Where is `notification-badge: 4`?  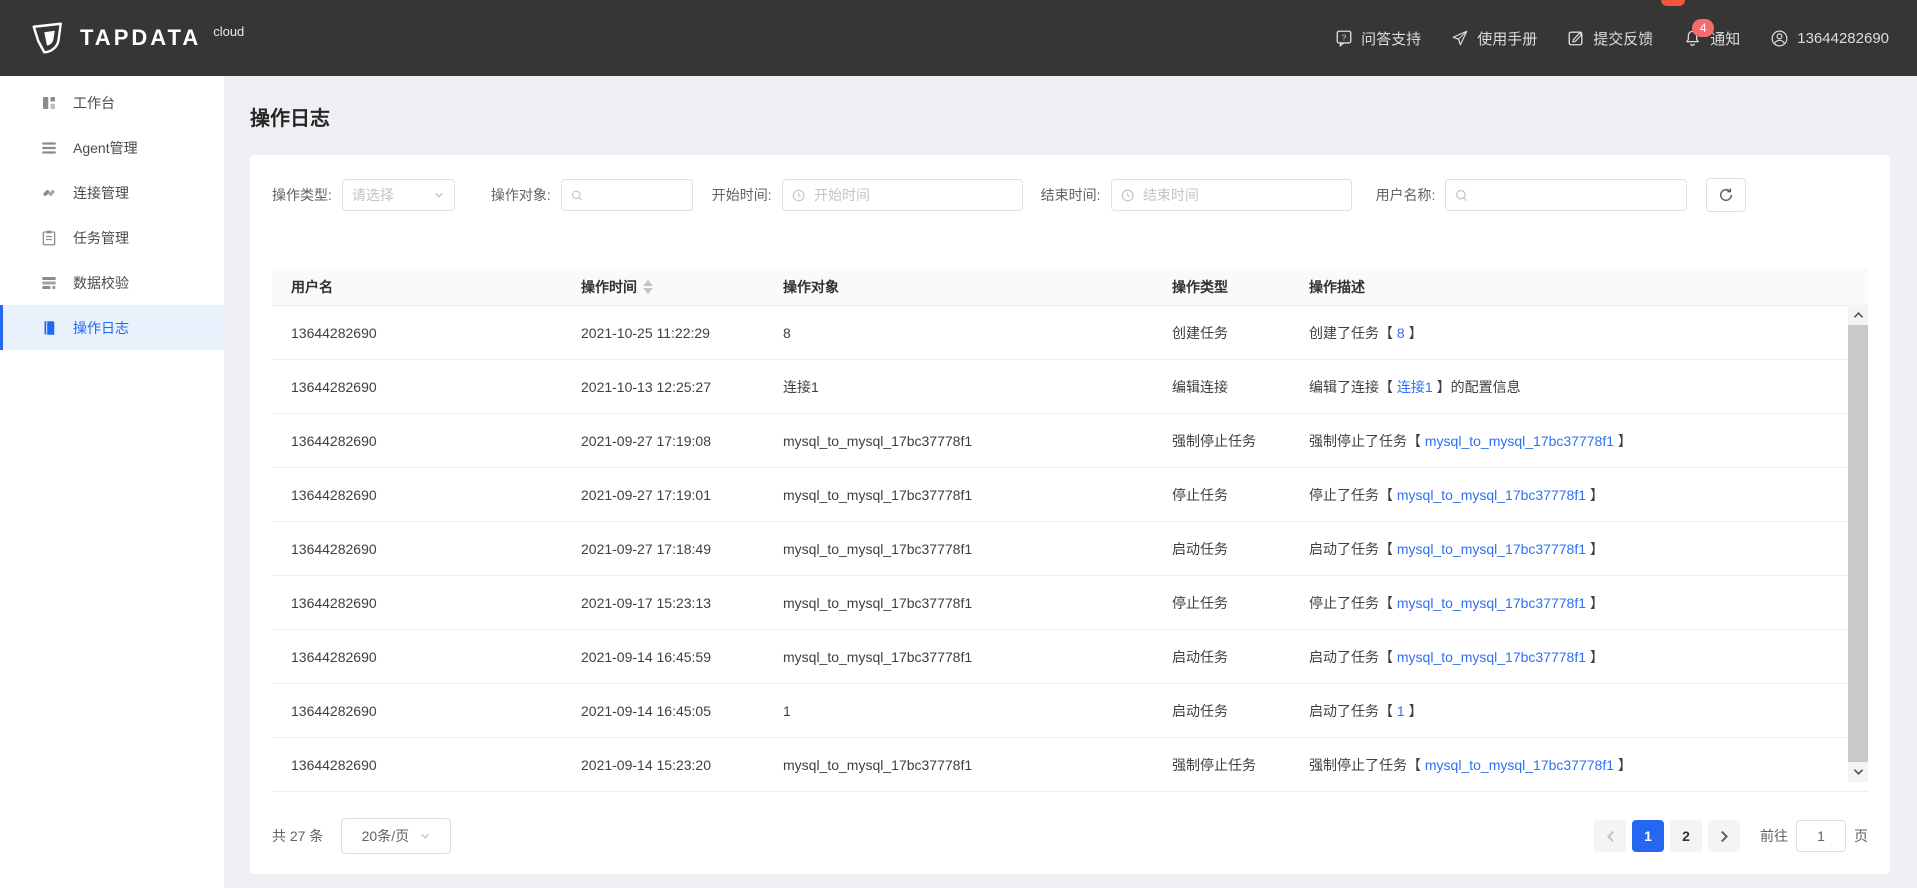
notification-badge: 4 is located at coordinates (1703, 27).